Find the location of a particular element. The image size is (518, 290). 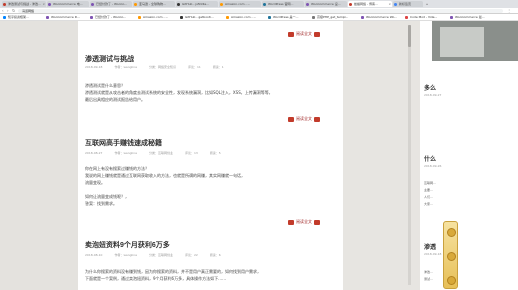

sidebar-post-title: 多么 is located at coordinates (430, 87).